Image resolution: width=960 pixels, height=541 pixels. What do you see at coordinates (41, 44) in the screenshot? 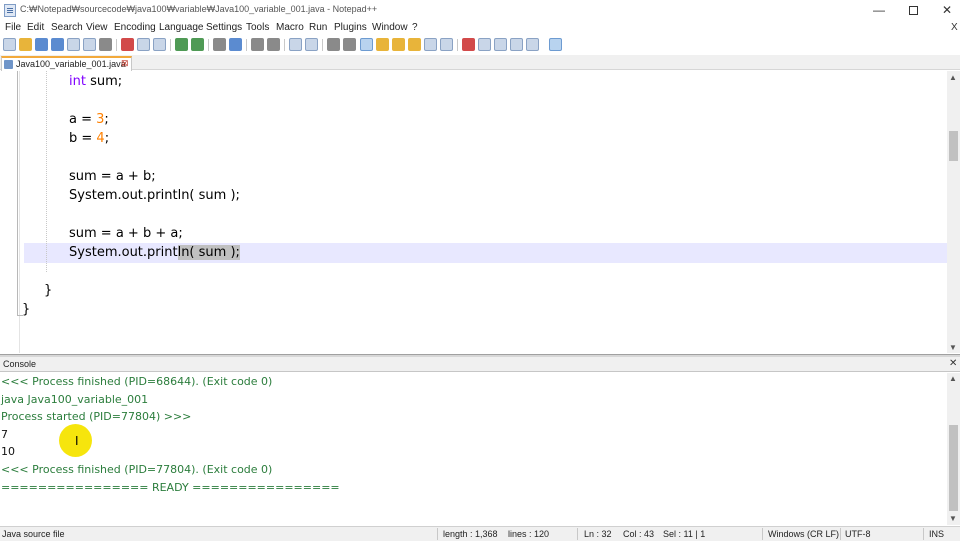
I see `save-icon` at bounding box center [41, 44].